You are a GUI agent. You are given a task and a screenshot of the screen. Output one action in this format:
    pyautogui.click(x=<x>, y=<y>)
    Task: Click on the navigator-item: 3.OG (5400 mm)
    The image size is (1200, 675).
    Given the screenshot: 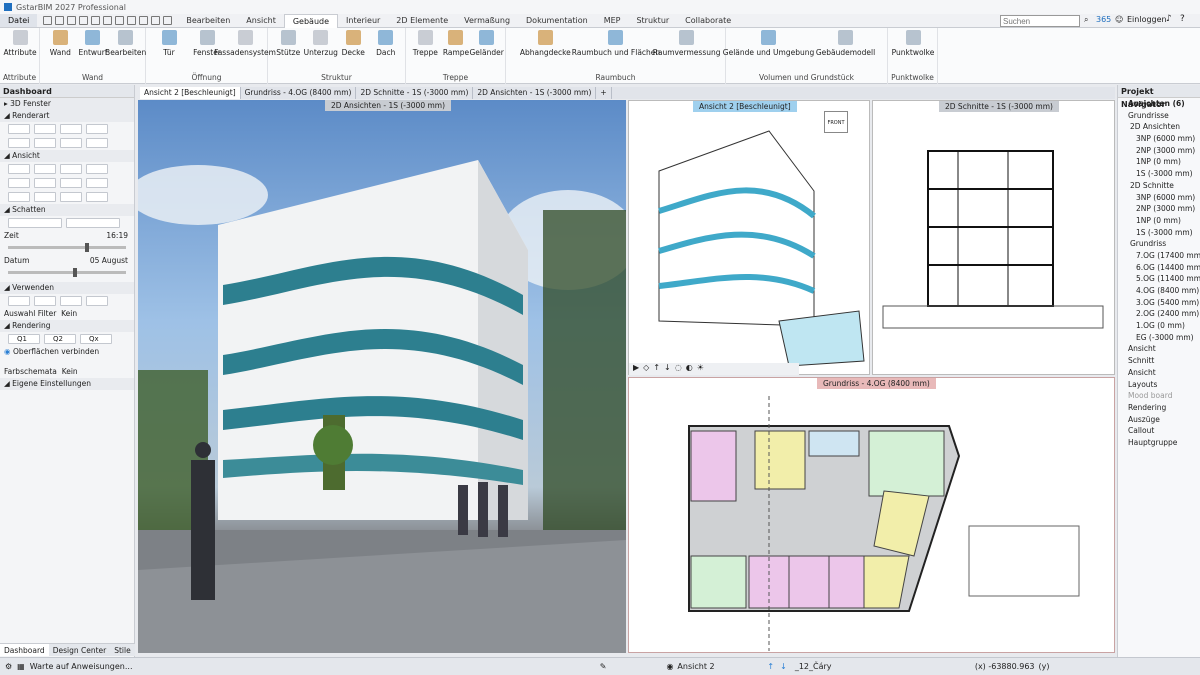 What is the action you would take?
    pyautogui.click(x=1159, y=303)
    